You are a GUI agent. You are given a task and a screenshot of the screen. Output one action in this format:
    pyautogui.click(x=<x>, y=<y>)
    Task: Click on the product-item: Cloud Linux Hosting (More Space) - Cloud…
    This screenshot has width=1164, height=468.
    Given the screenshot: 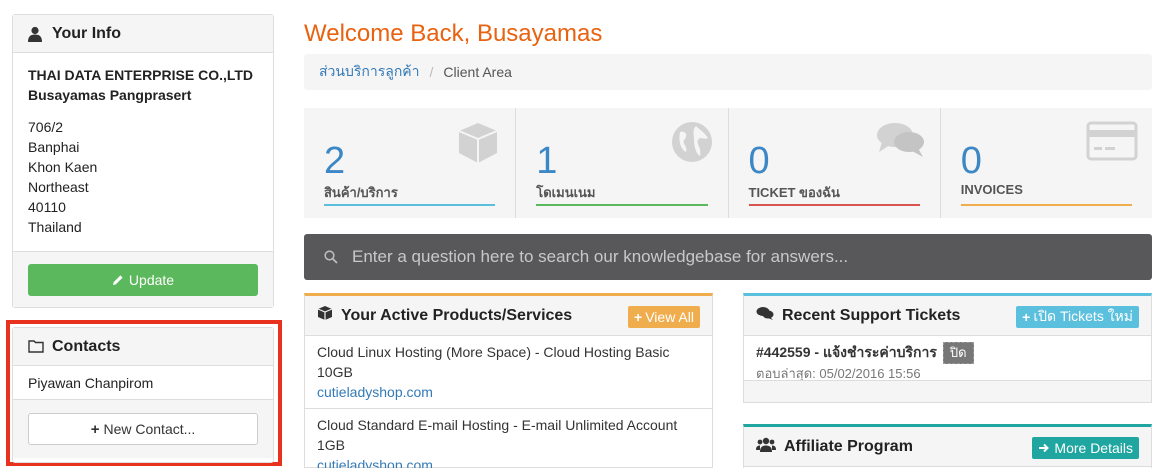 What is the action you would take?
    pyautogui.click(x=508, y=372)
    